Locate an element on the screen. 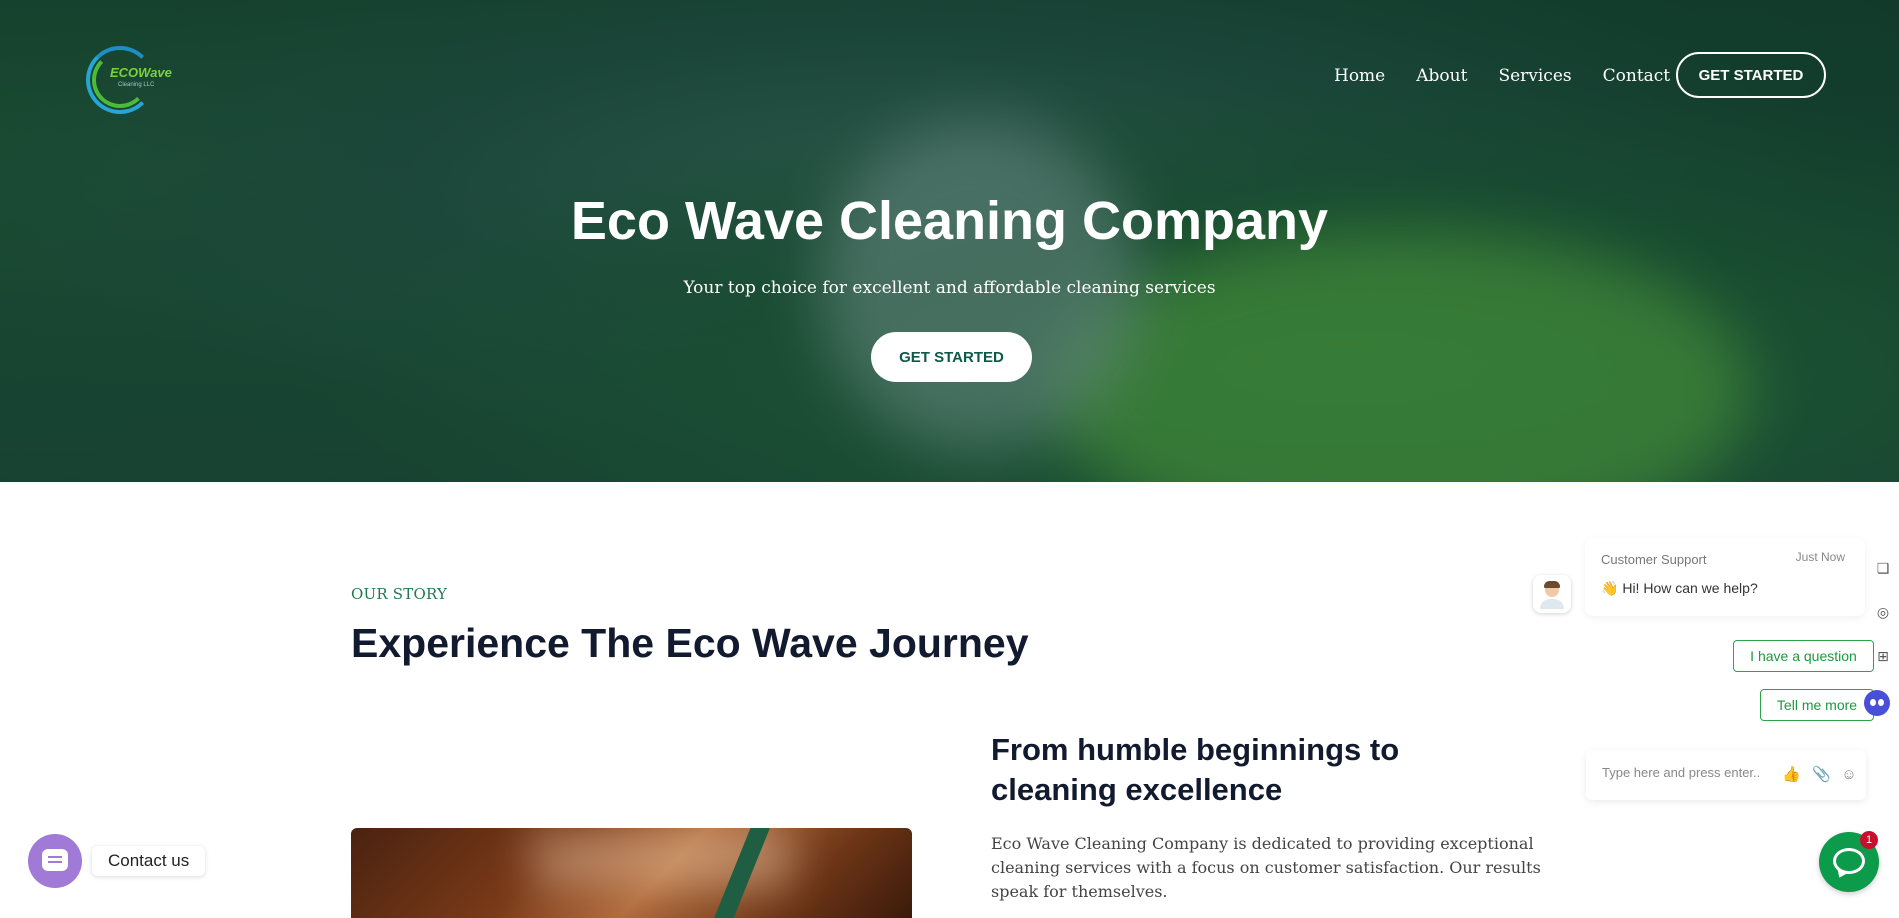  attachment-icon: 📎 is located at coordinates (1821, 775).